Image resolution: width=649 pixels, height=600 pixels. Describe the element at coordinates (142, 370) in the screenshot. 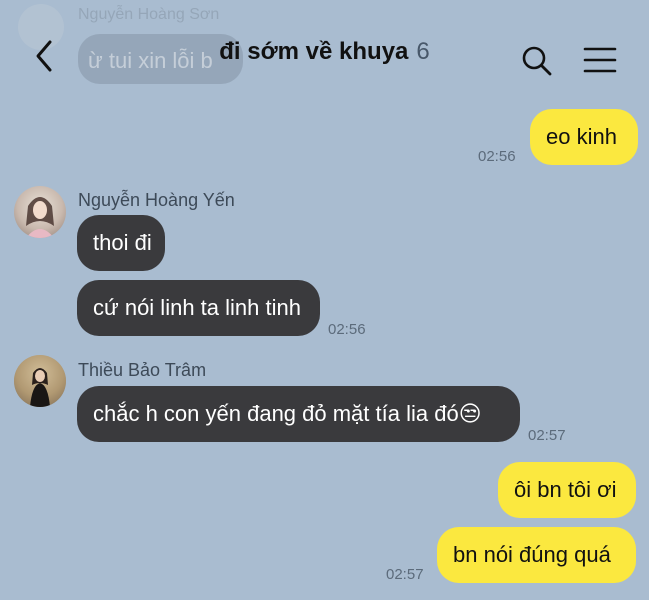

I see `sender-name: Thiều Bảo Trâm` at that location.